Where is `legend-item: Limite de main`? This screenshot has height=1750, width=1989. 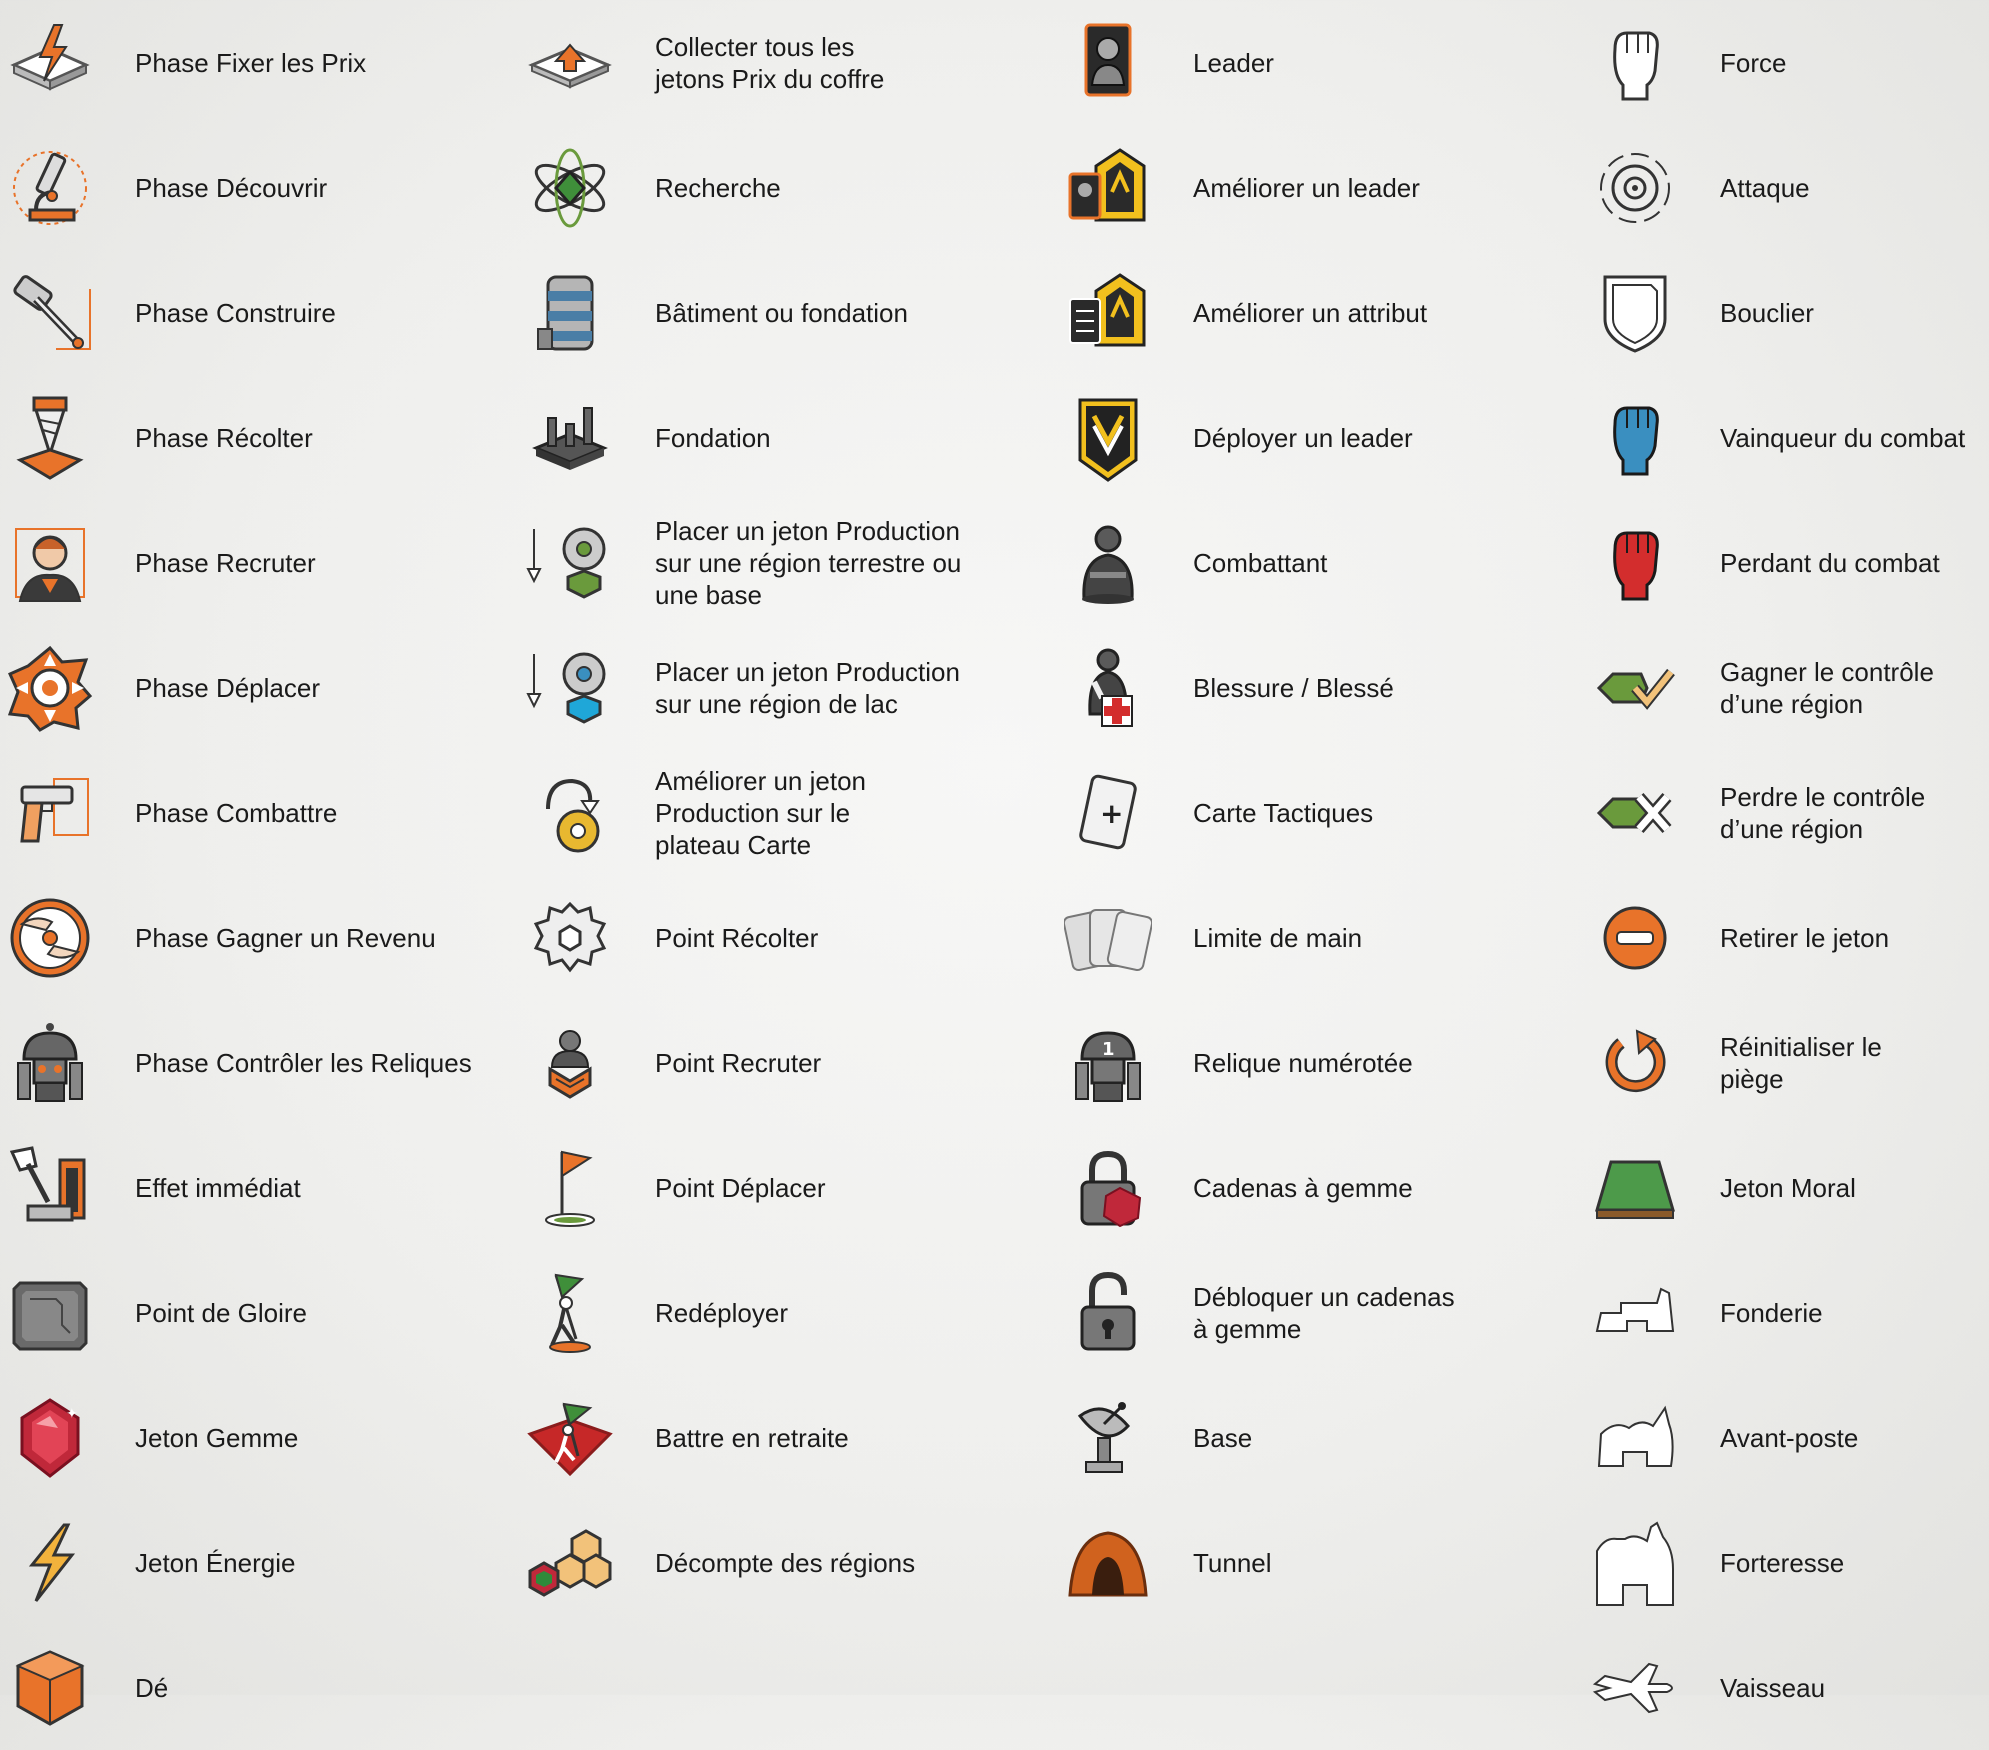 legend-item: Limite de main is located at coordinates (1318, 937).